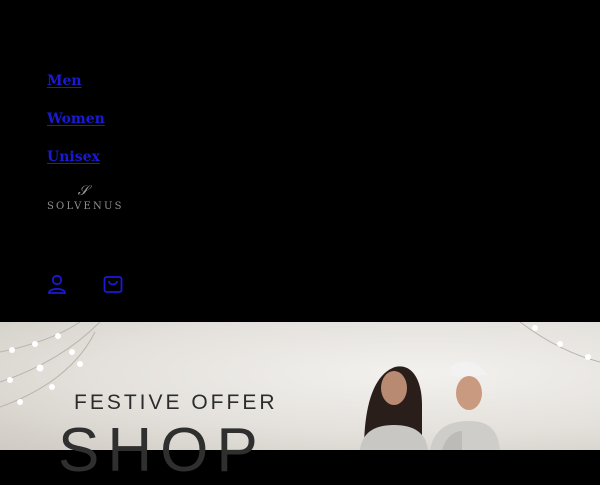 This screenshot has width=600, height=485. What do you see at coordinates (83, 191) in the screenshot?
I see `logo-mark: 𝒮` at bounding box center [83, 191].